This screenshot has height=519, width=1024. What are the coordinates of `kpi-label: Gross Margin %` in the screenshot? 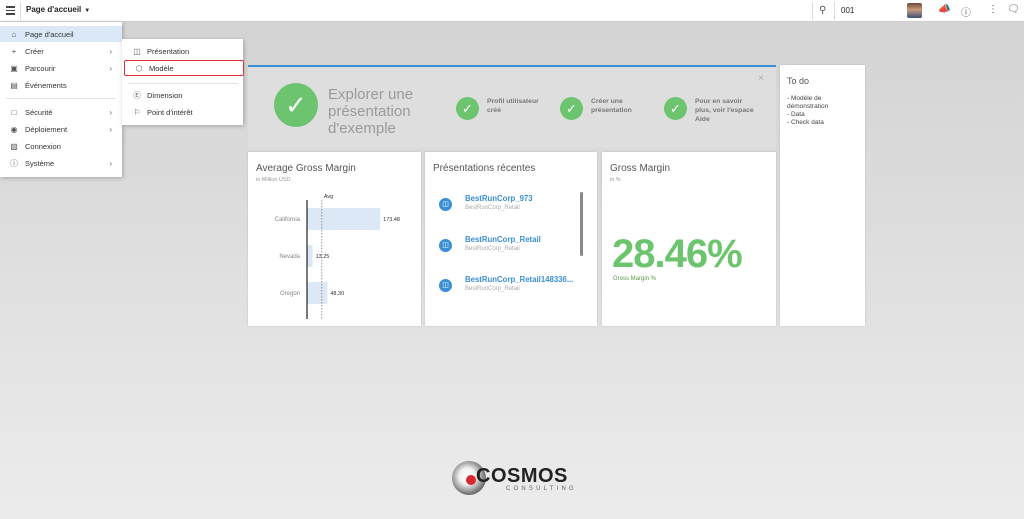 It's located at (635, 279).